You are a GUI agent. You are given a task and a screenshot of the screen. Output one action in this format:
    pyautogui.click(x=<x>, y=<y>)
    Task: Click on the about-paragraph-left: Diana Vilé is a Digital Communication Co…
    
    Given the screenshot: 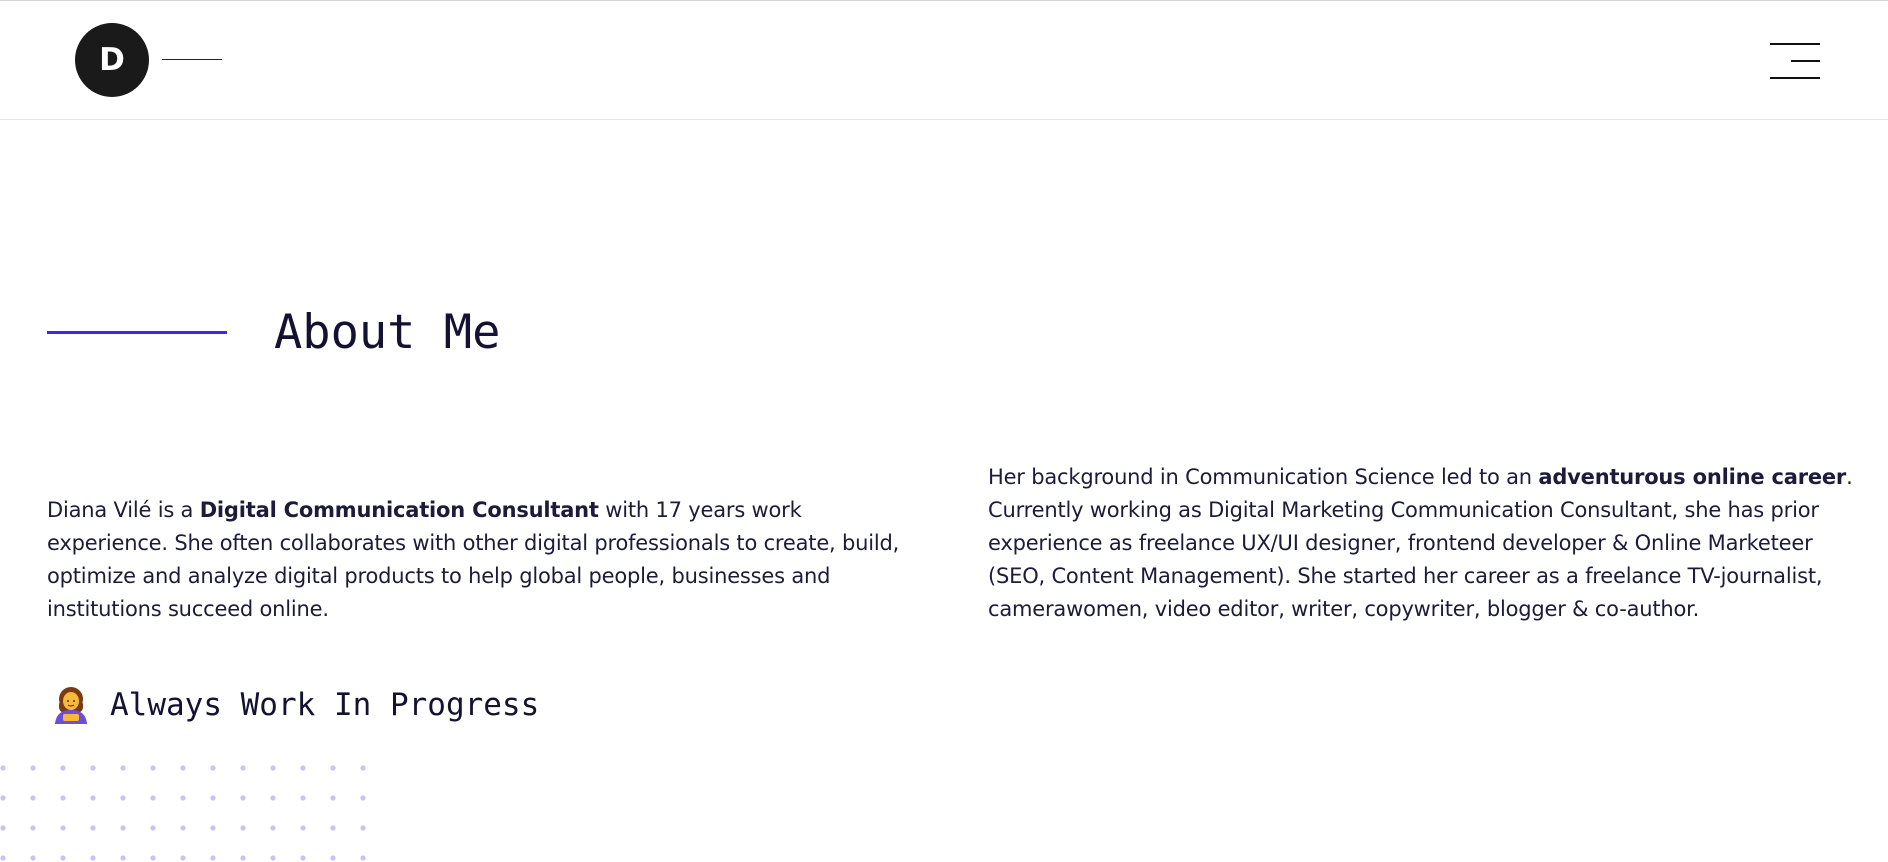 What is the action you would take?
    pyautogui.click(x=487, y=560)
    